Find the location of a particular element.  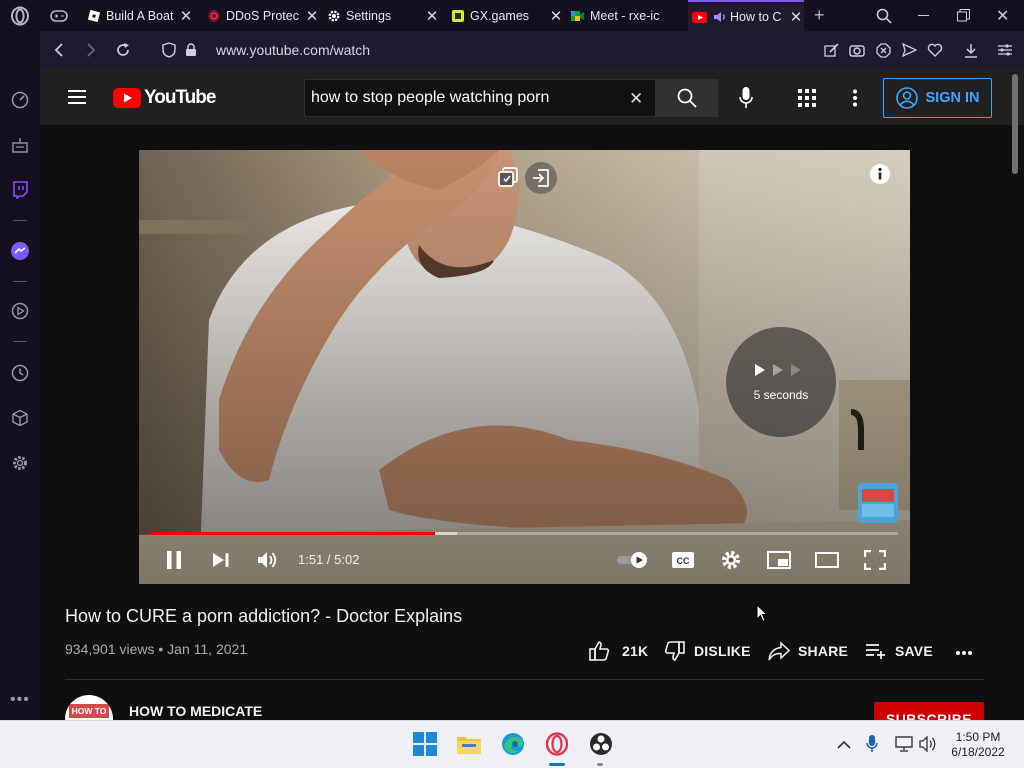

ad-block-icon is located at coordinates (883, 50).